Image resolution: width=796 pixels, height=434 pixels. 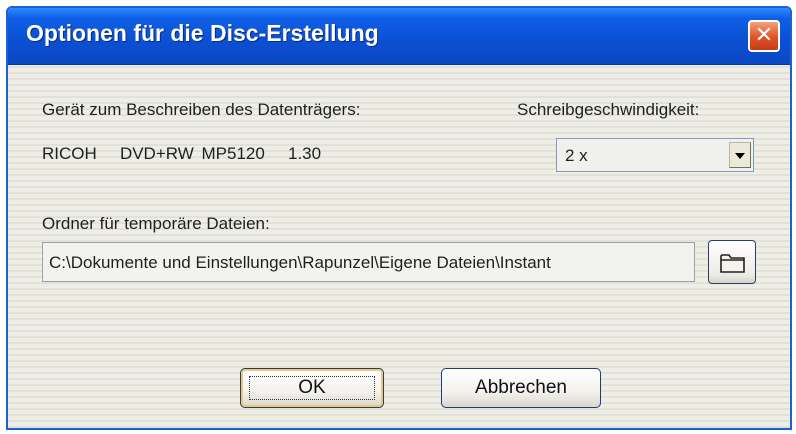 What do you see at coordinates (182, 153) in the screenshot?
I see `device-name: RICOH DVD+RW MP5120 1.30` at bounding box center [182, 153].